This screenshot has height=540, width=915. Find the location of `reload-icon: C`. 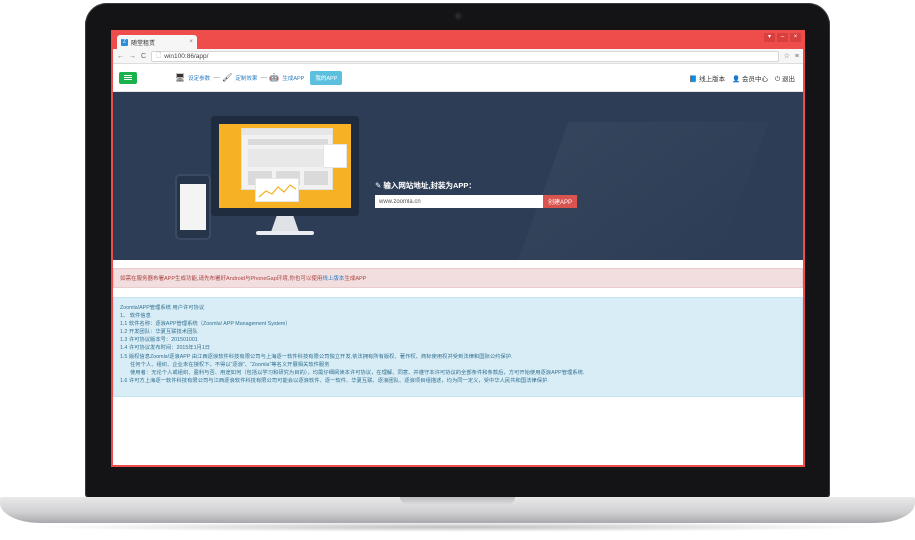

reload-icon: C is located at coordinates (143, 56).